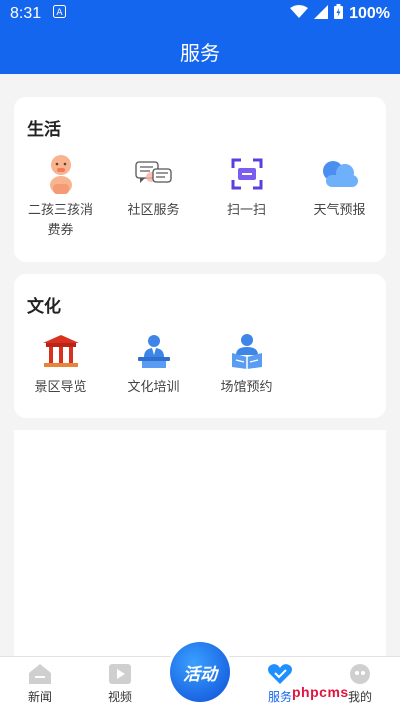 This screenshot has height=711, width=400. I want to click on service-item-community: 社区服务, so click(153, 196).